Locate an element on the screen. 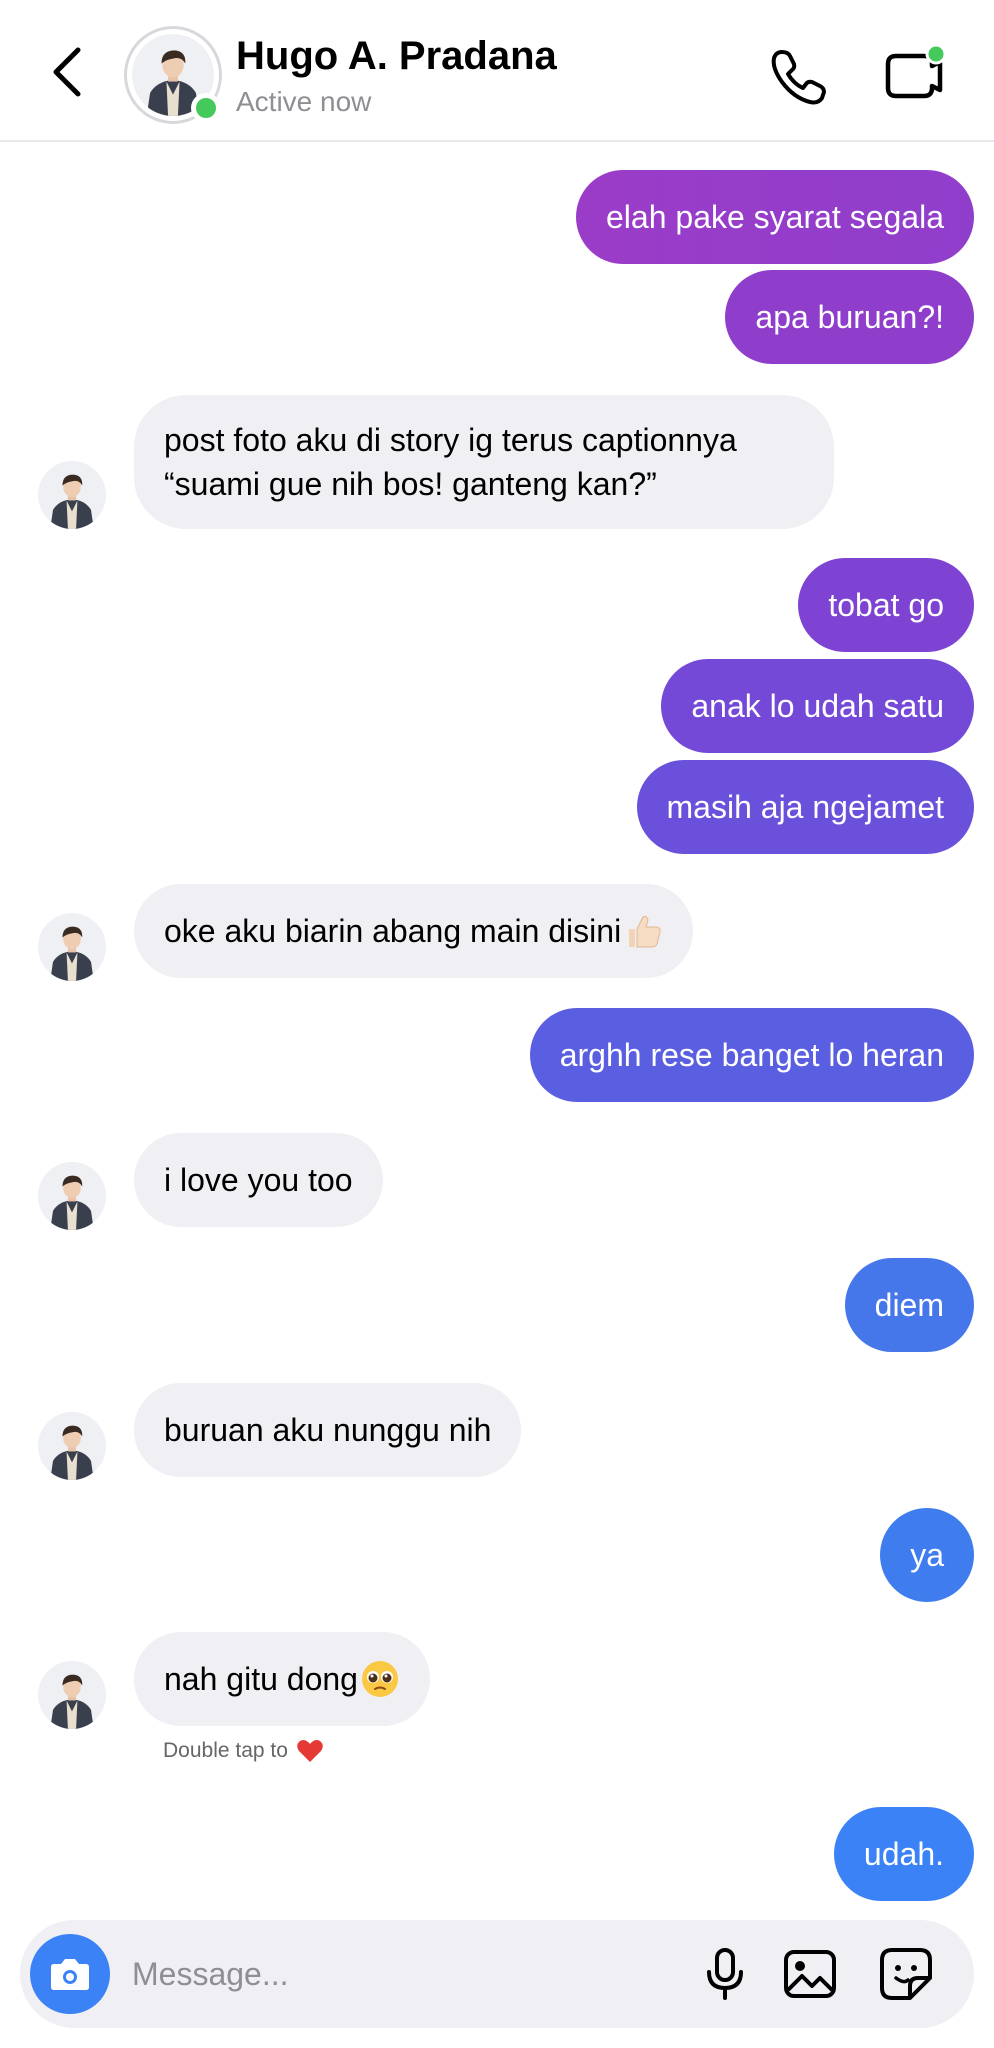 This screenshot has height=2048, width=994. message-composer is located at coordinates (497, 1974).